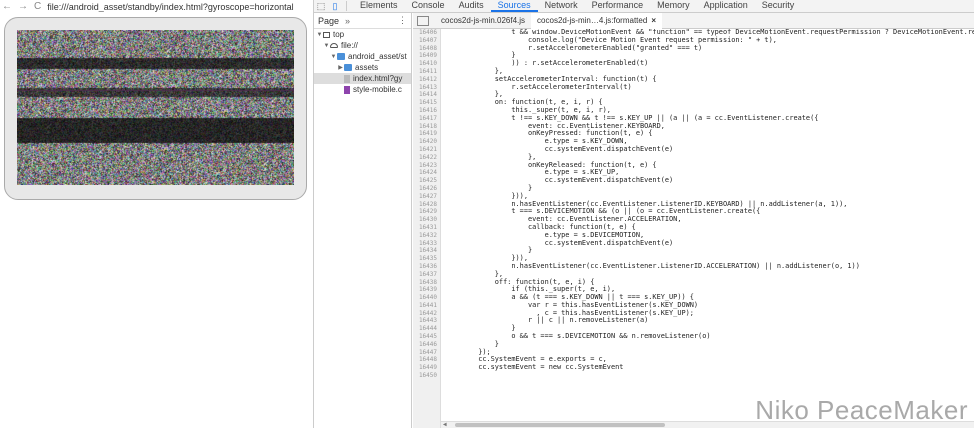 This screenshot has width=974, height=428. Describe the element at coordinates (37, 6) in the screenshot. I see `reload-icon: C` at that location.